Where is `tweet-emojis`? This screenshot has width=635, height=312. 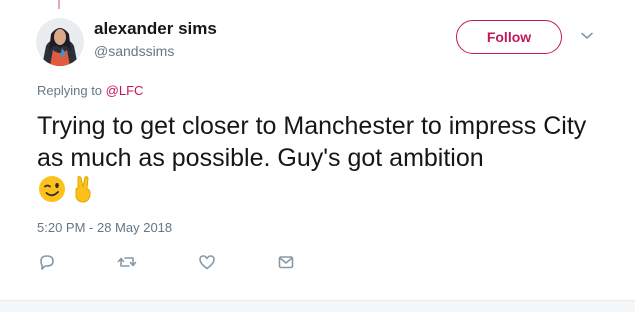 tweet-emojis is located at coordinates (66, 189).